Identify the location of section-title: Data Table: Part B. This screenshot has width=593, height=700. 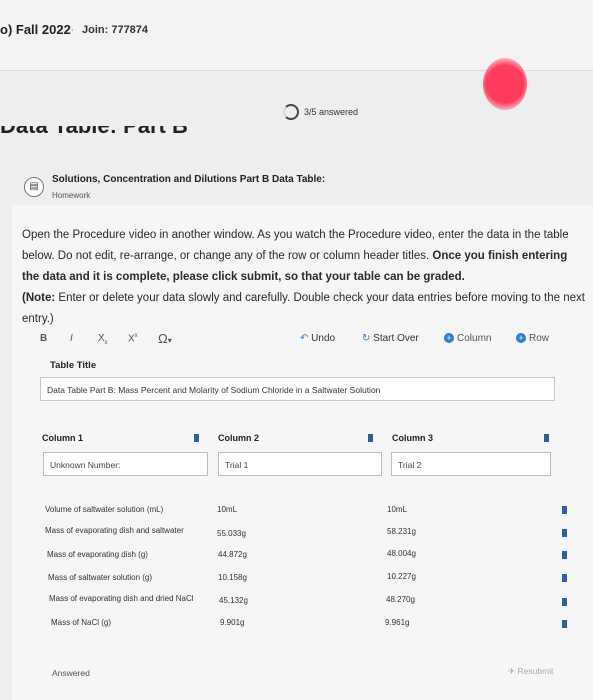
(94, 134).